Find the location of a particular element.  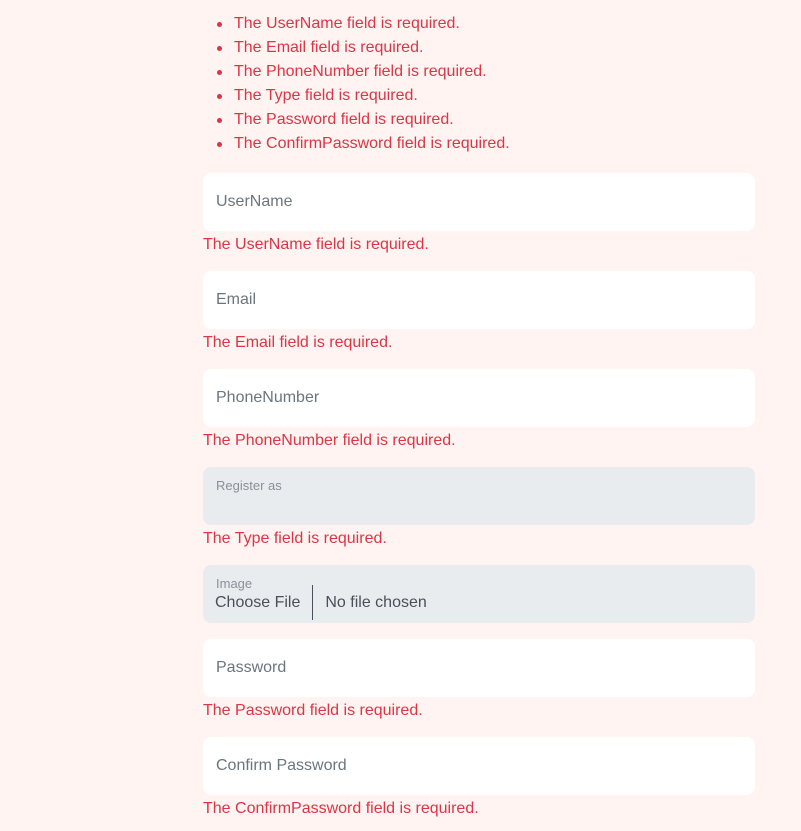

image-file-input: Image Choose File No file chosen is located at coordinates (479, 594).